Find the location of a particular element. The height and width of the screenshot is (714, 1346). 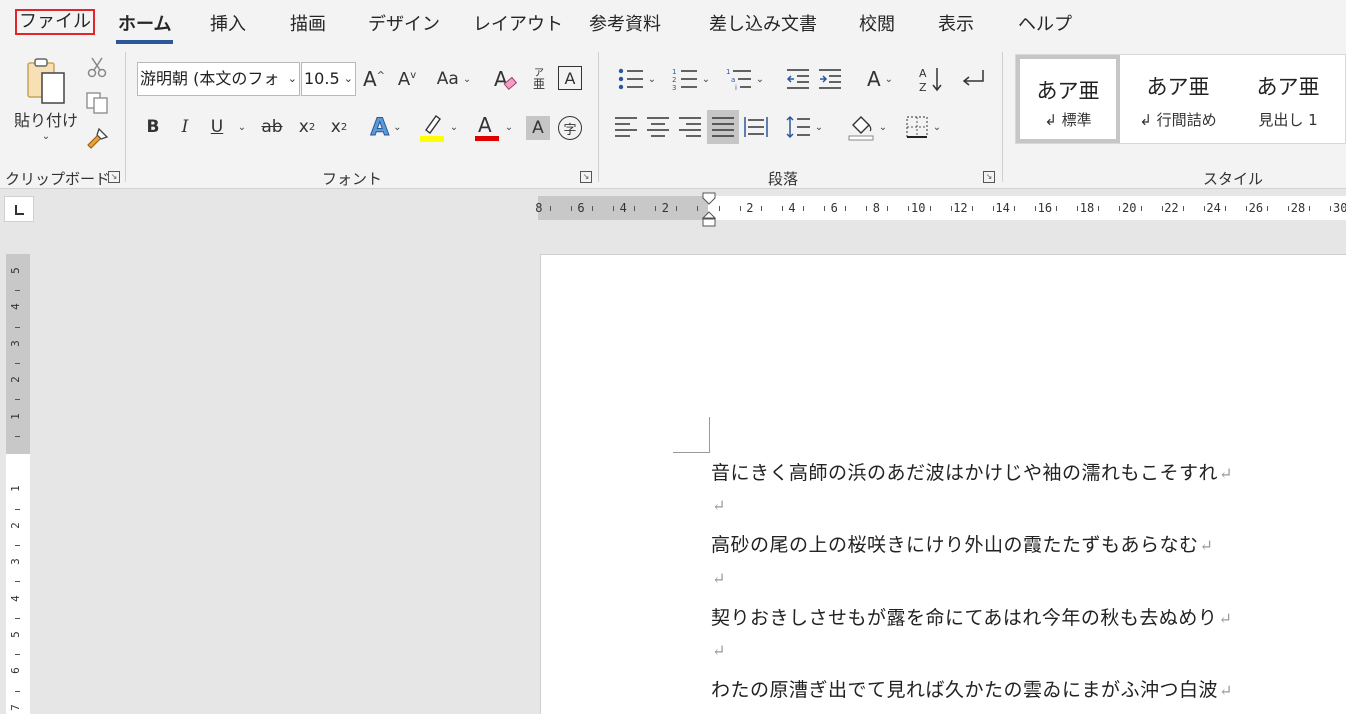

font-launcher-icon: ↘ is located at coordinates (586, 177).